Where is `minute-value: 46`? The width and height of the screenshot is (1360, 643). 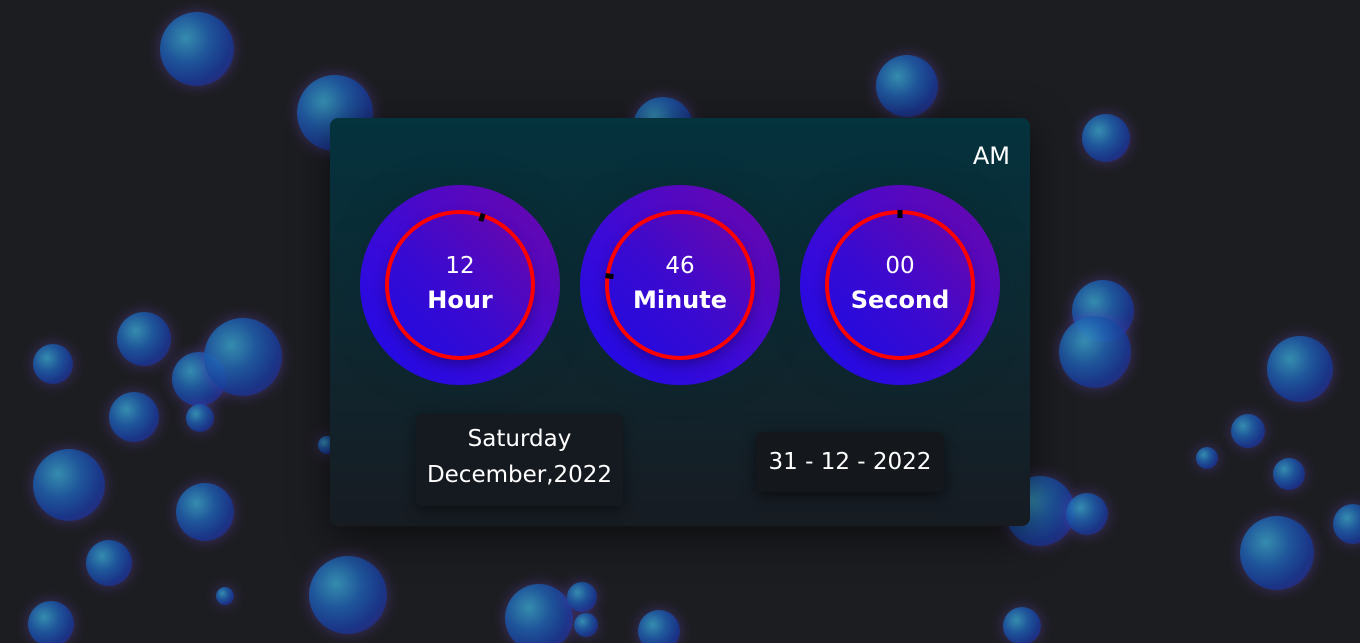
minute-value: 46 is located at coordinates (680, 266).